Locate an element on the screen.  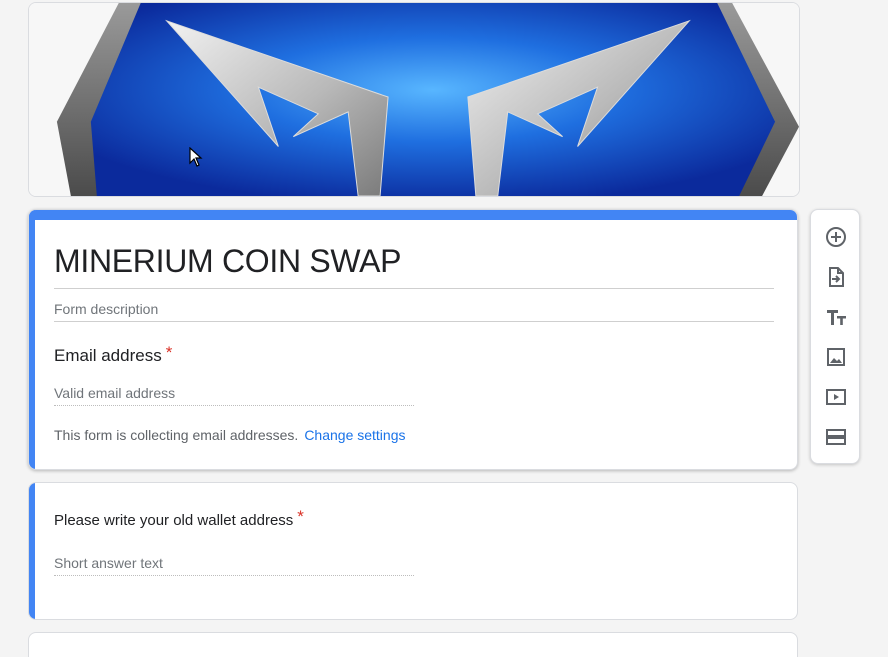
wallet-question-text: Please write your old wallet address is located at coordinates (174, 520).